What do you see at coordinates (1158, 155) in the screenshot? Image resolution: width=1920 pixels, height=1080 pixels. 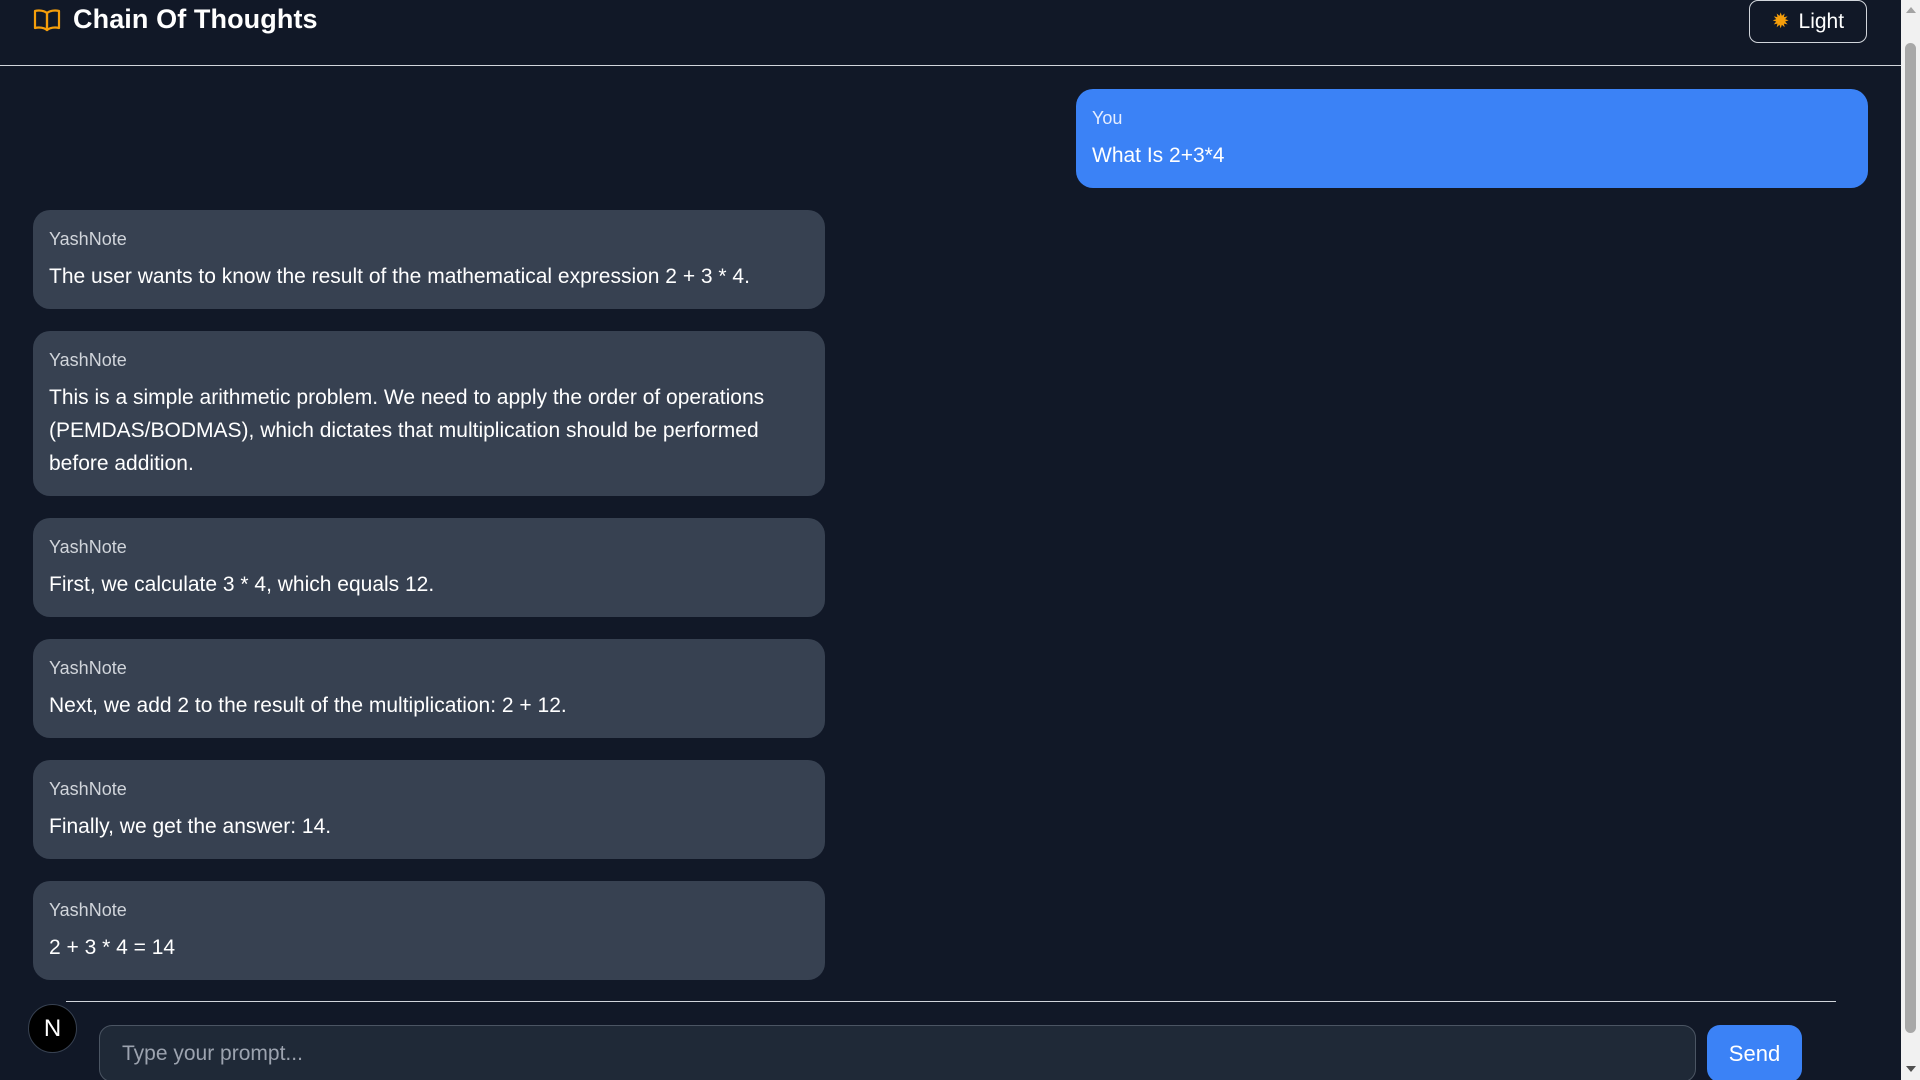 I see `message-text: What Is 2+3*4` at bounding box center [1158, 155].